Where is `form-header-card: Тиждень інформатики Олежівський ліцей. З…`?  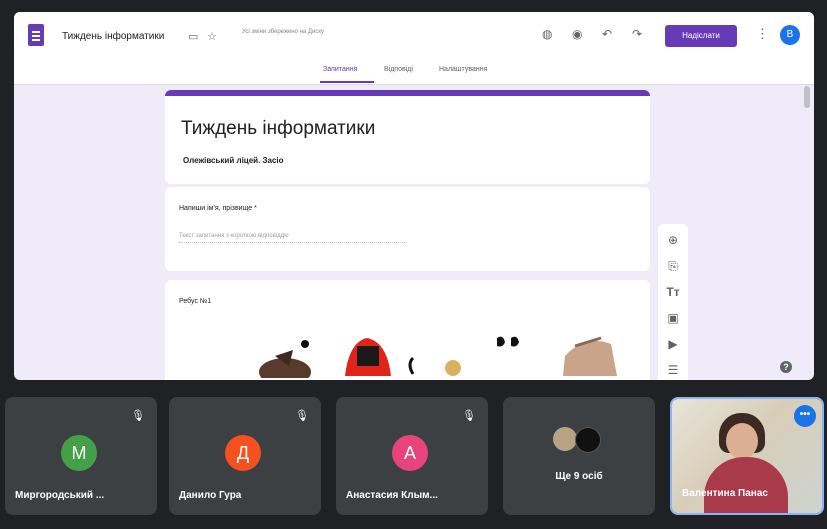
form-header-card: Тиждень інформатики Олежівський ліцей. З… is located at coordinates (407, 137).